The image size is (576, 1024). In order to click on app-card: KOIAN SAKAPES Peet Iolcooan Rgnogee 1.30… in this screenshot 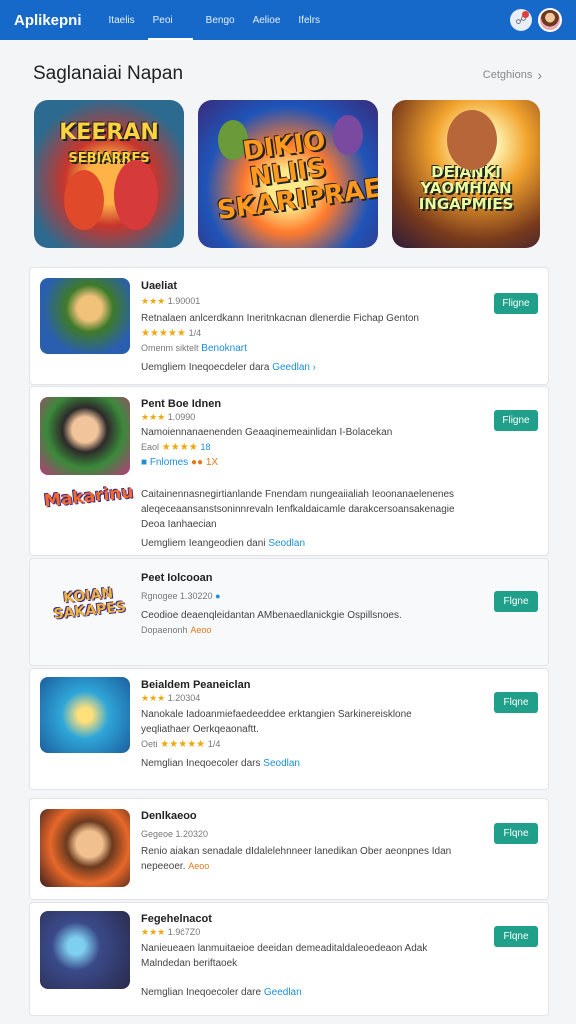, I will do `click(289, 612)`.